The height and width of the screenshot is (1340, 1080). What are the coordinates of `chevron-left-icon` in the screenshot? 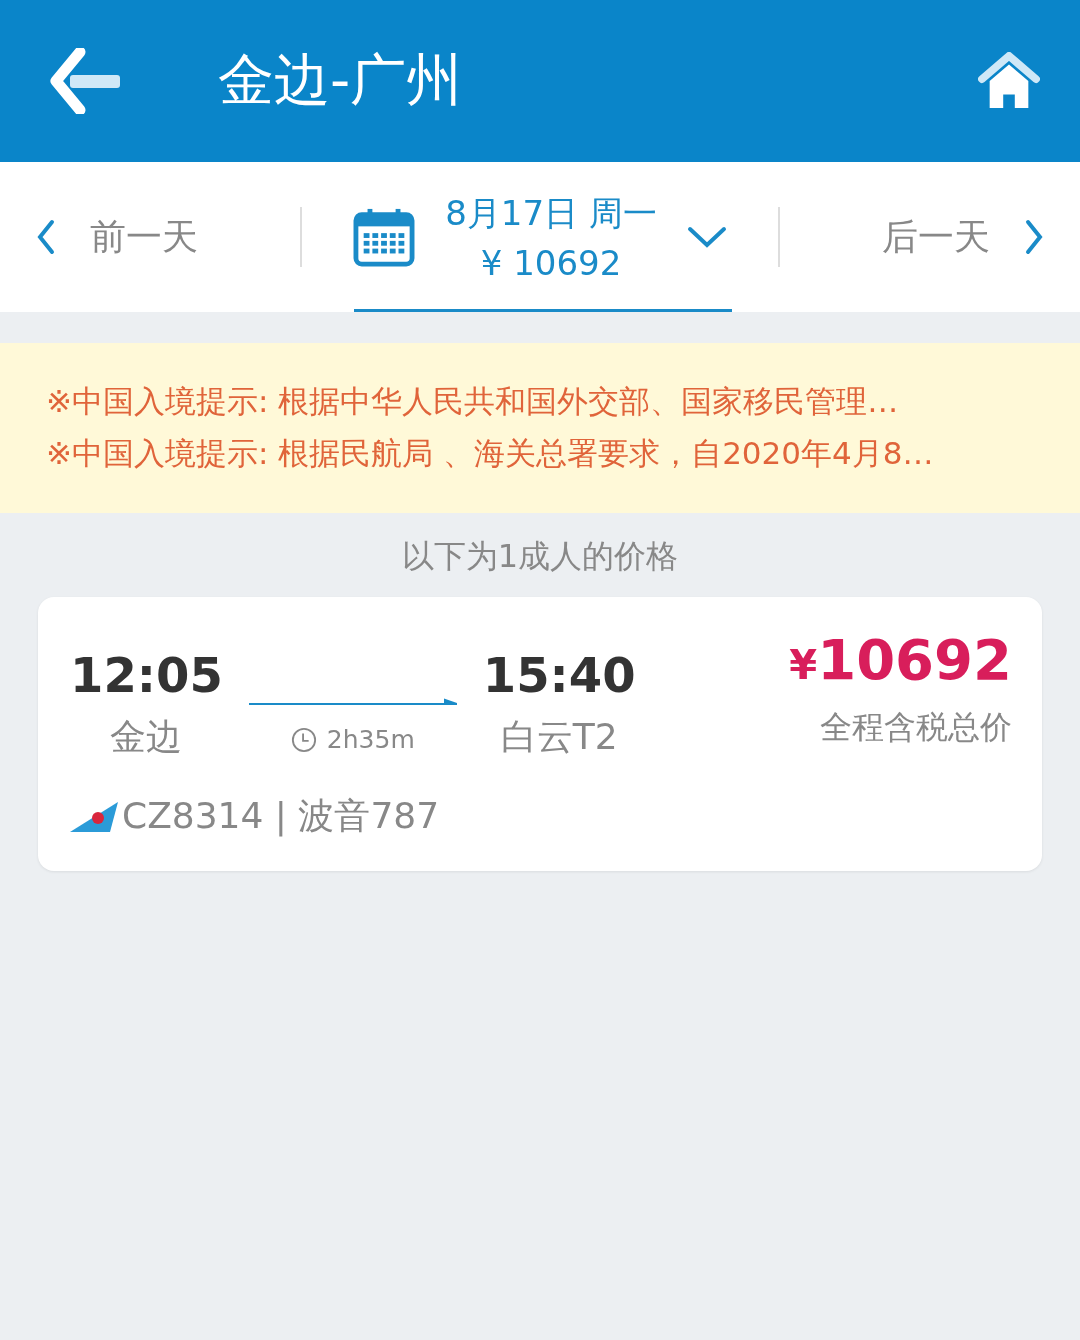 It's located at (46, 237).